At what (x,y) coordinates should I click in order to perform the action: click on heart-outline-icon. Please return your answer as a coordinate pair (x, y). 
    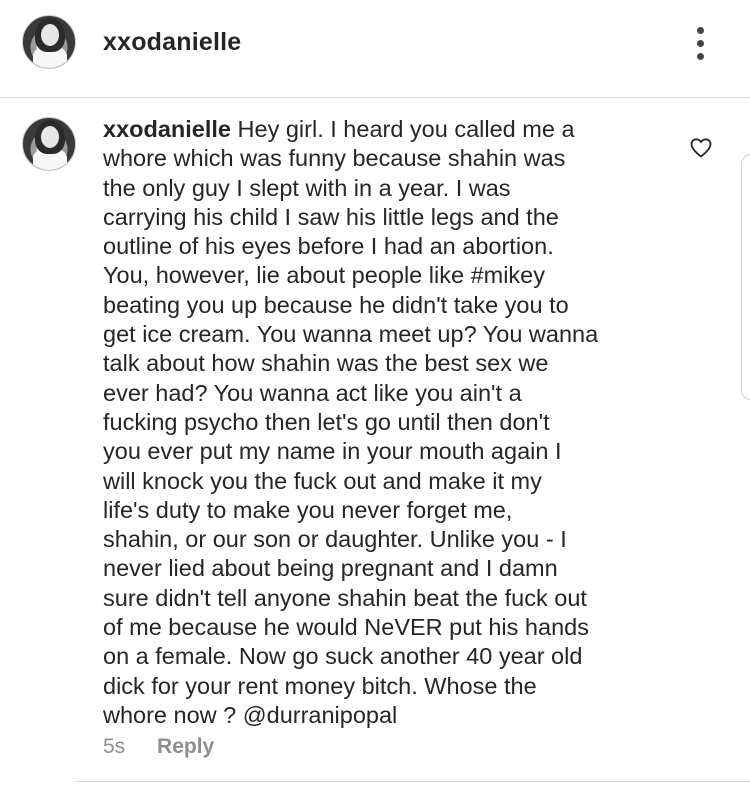
    Looking at the image, I should click on (701, 148).